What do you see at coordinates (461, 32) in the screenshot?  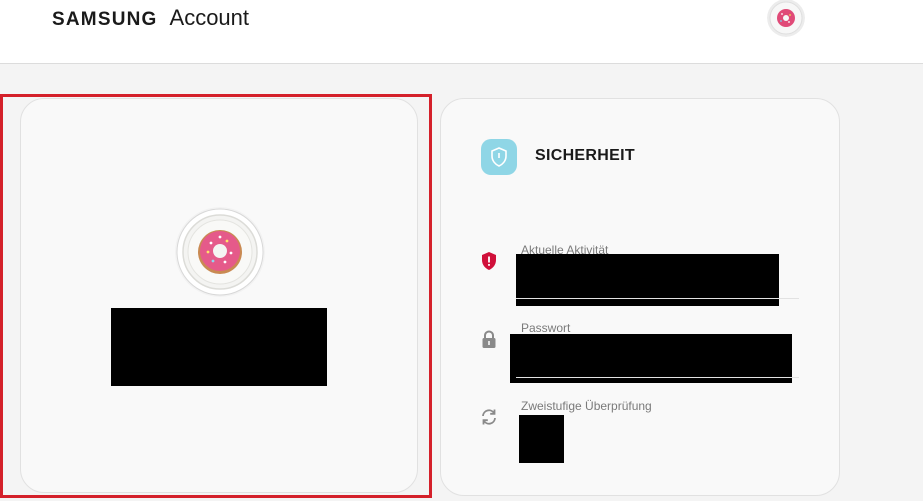 I see `top-header: SAMSUNG Account` at bounding box center [461, 32].